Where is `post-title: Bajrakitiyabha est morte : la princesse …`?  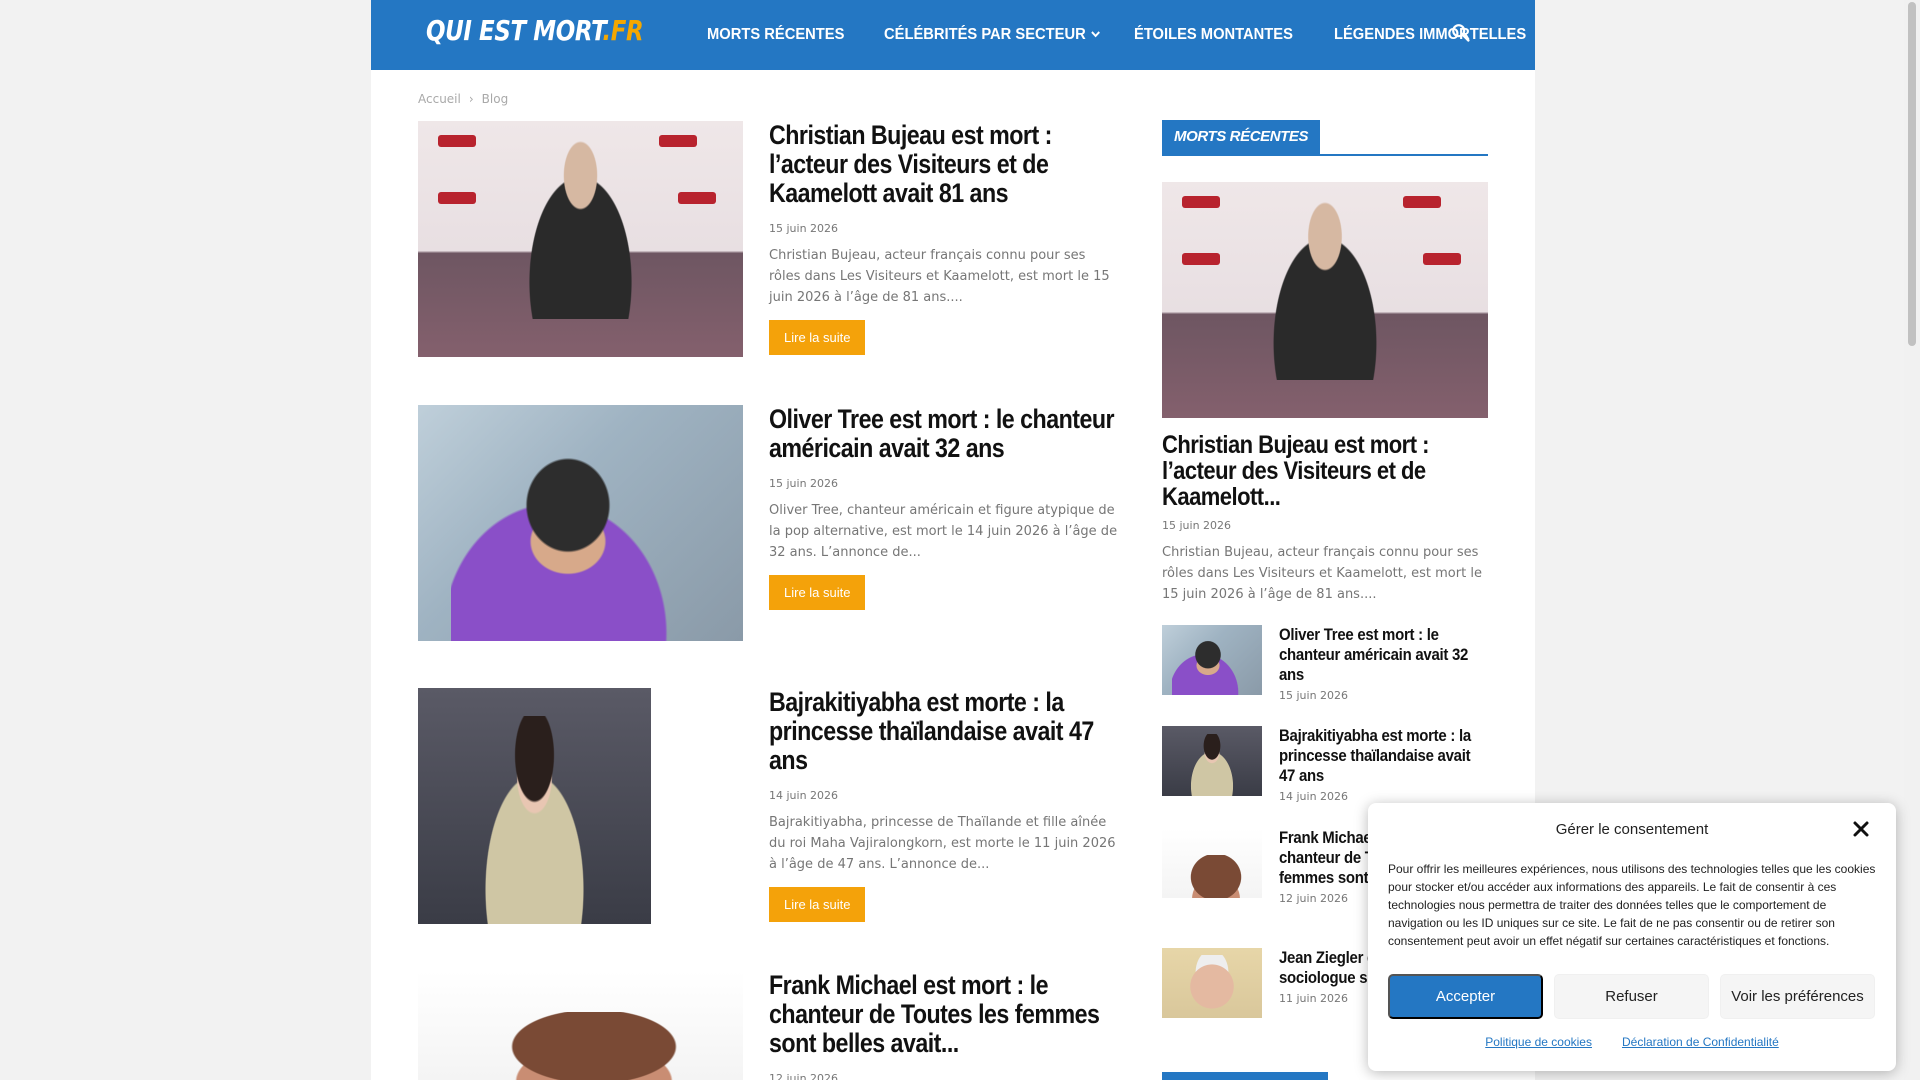
post-title: Bajrakitiyabha est morte : la princesse … is located at coordinates (945, 731).